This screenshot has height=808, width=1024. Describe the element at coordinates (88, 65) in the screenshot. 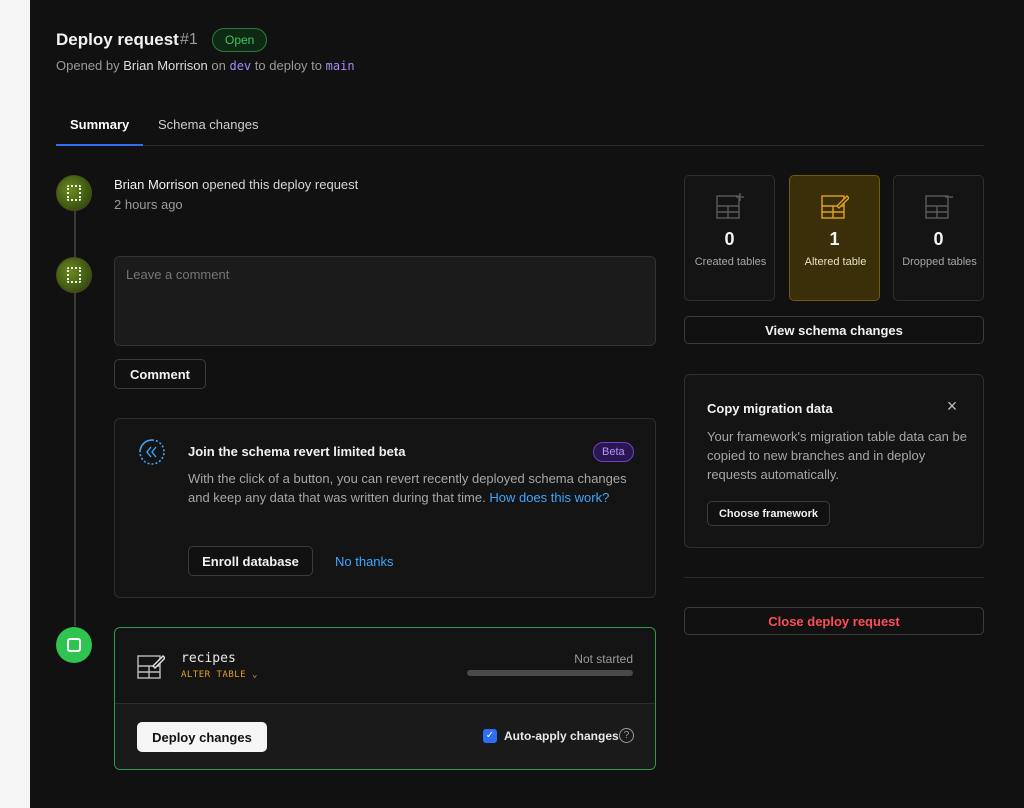

I see `subtitle-prefix: Opened by` at that location.